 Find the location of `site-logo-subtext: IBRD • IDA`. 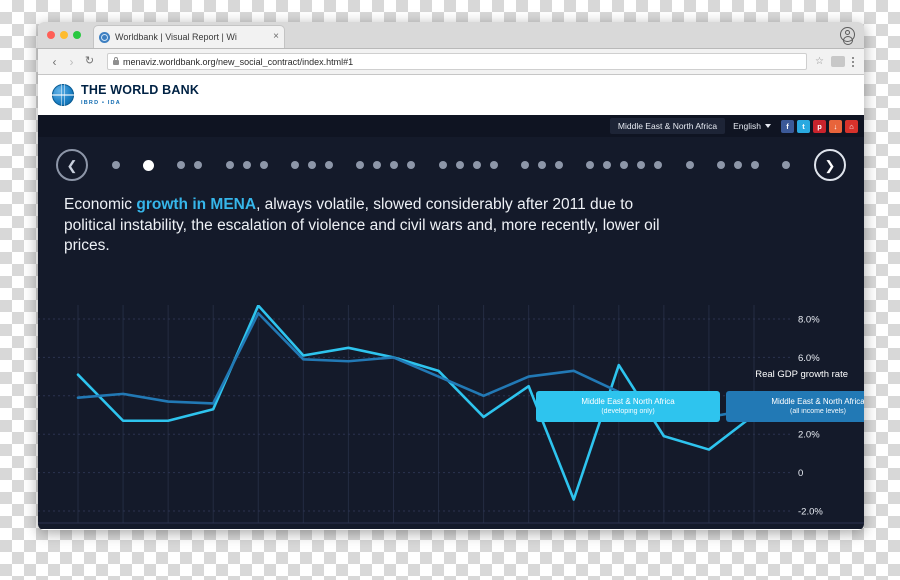

site-logo-subtext: IBRD • IDA is located at coordinates (101, 102).